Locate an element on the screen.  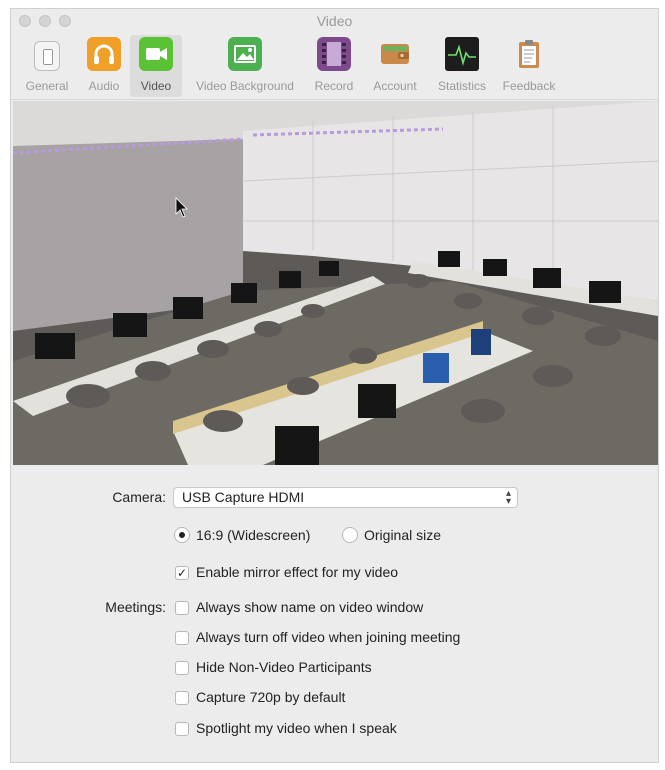
tab-audio-label: Audio is located at coordinates (104, 86).